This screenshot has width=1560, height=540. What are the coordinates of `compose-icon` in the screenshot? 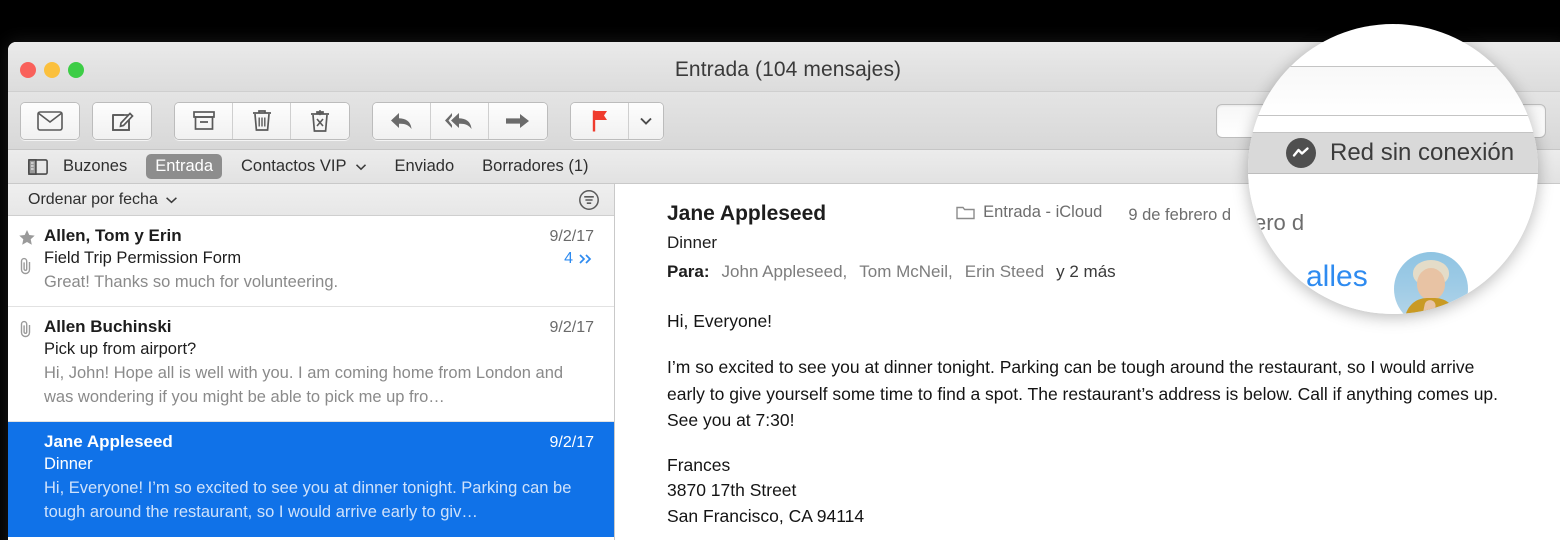 It's located at (123, 121).